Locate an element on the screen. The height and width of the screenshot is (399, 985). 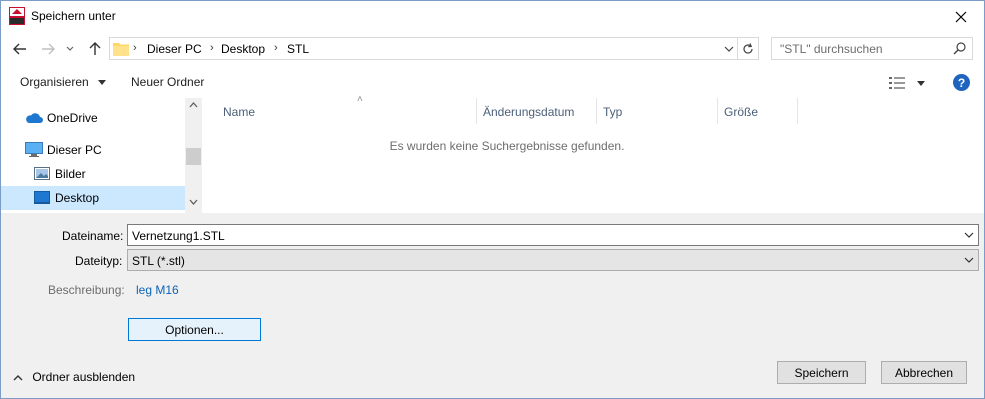
sort-ascending-icon: ˄ is located at coordinates (360, 99).